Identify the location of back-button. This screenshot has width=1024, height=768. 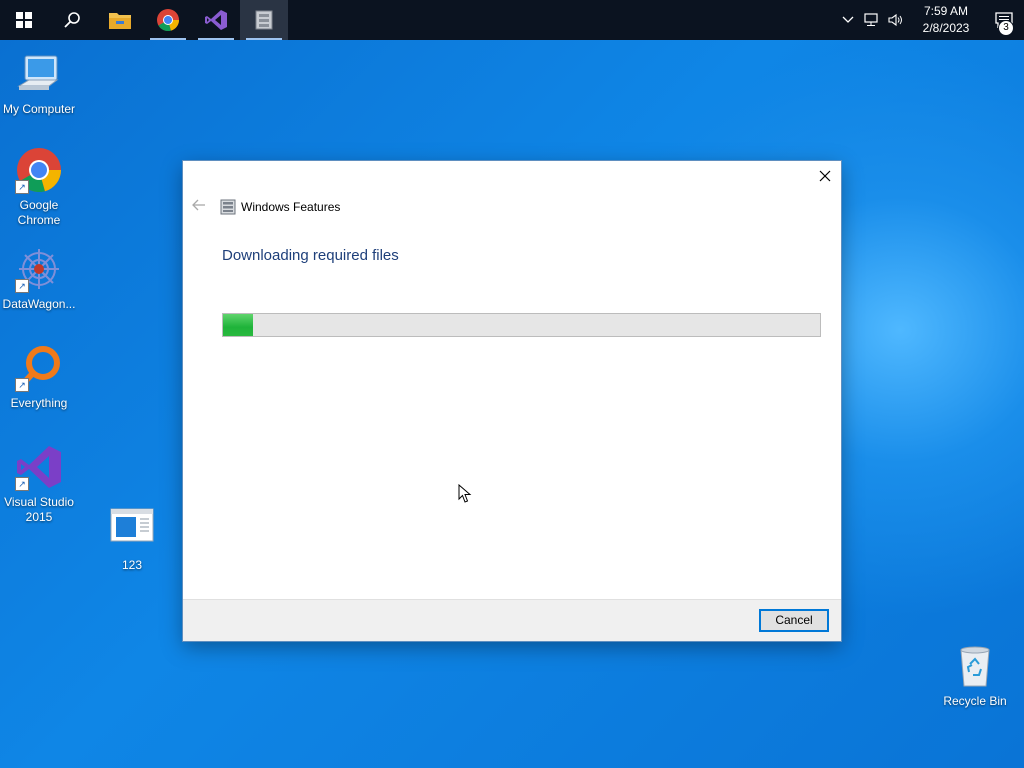
(199, 205).